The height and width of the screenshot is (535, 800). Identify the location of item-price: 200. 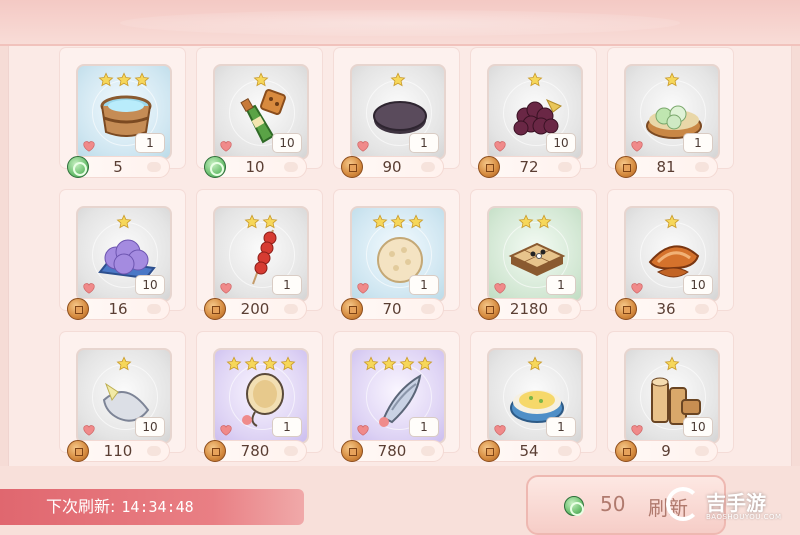
(255, 309).